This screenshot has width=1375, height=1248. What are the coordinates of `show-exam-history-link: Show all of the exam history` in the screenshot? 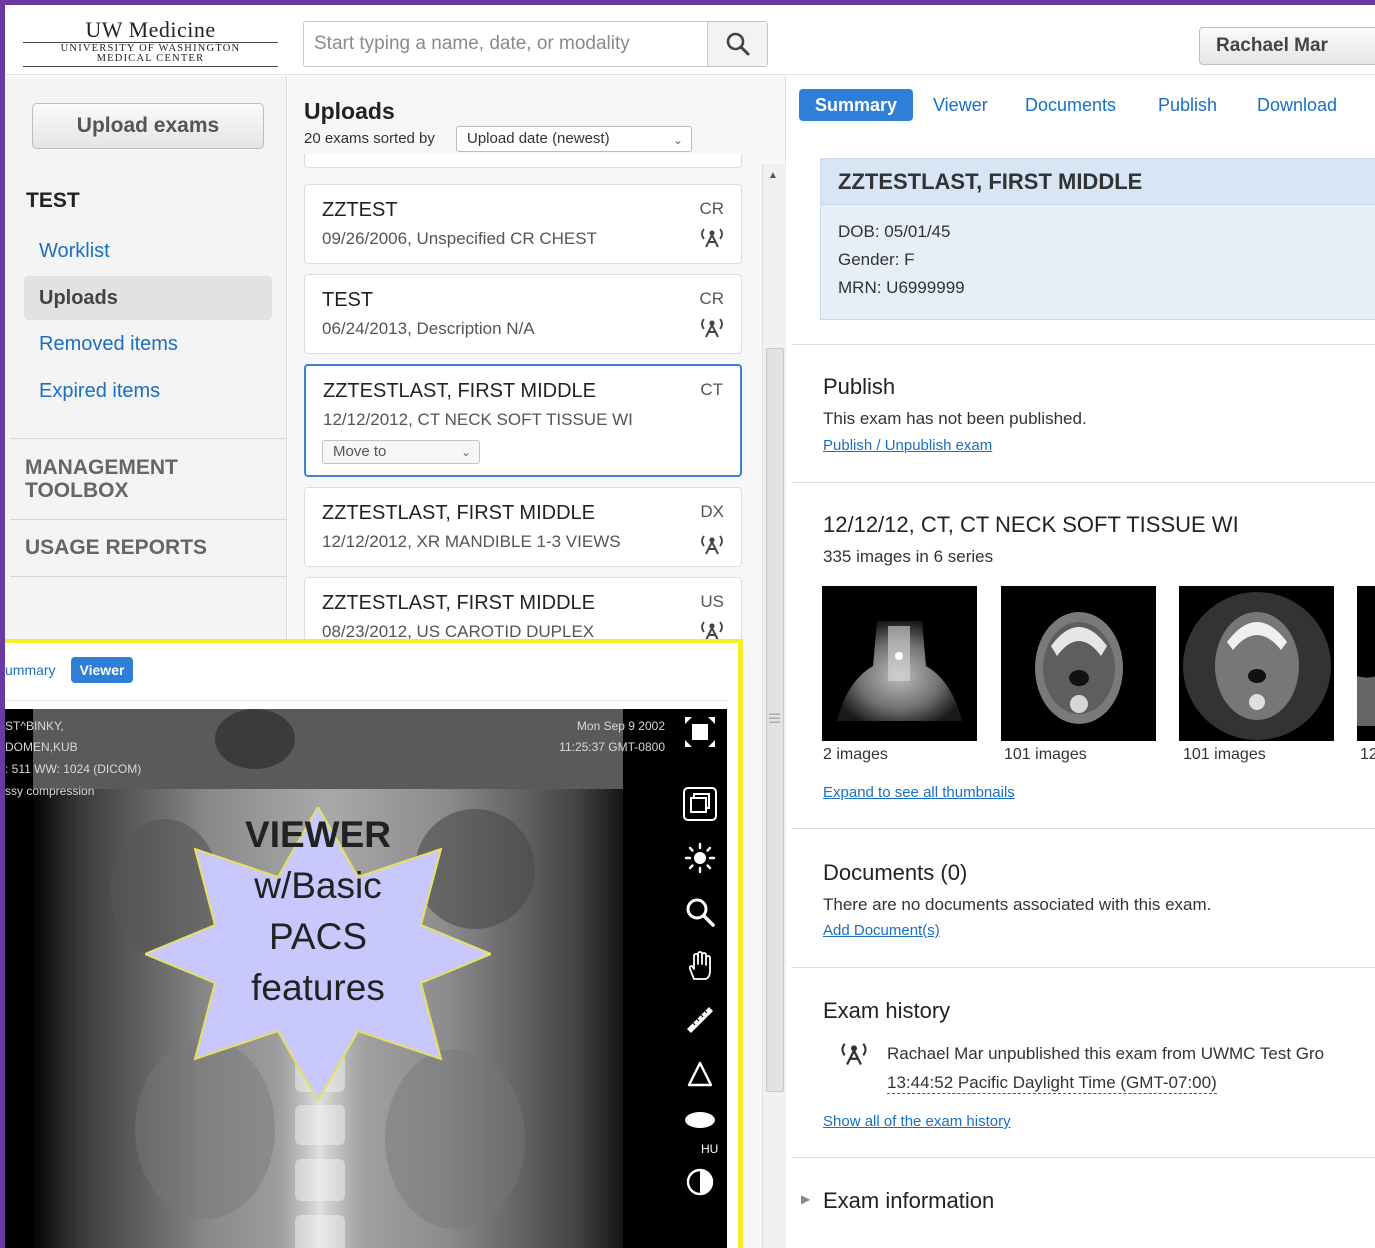 It's located at (917, 1121).